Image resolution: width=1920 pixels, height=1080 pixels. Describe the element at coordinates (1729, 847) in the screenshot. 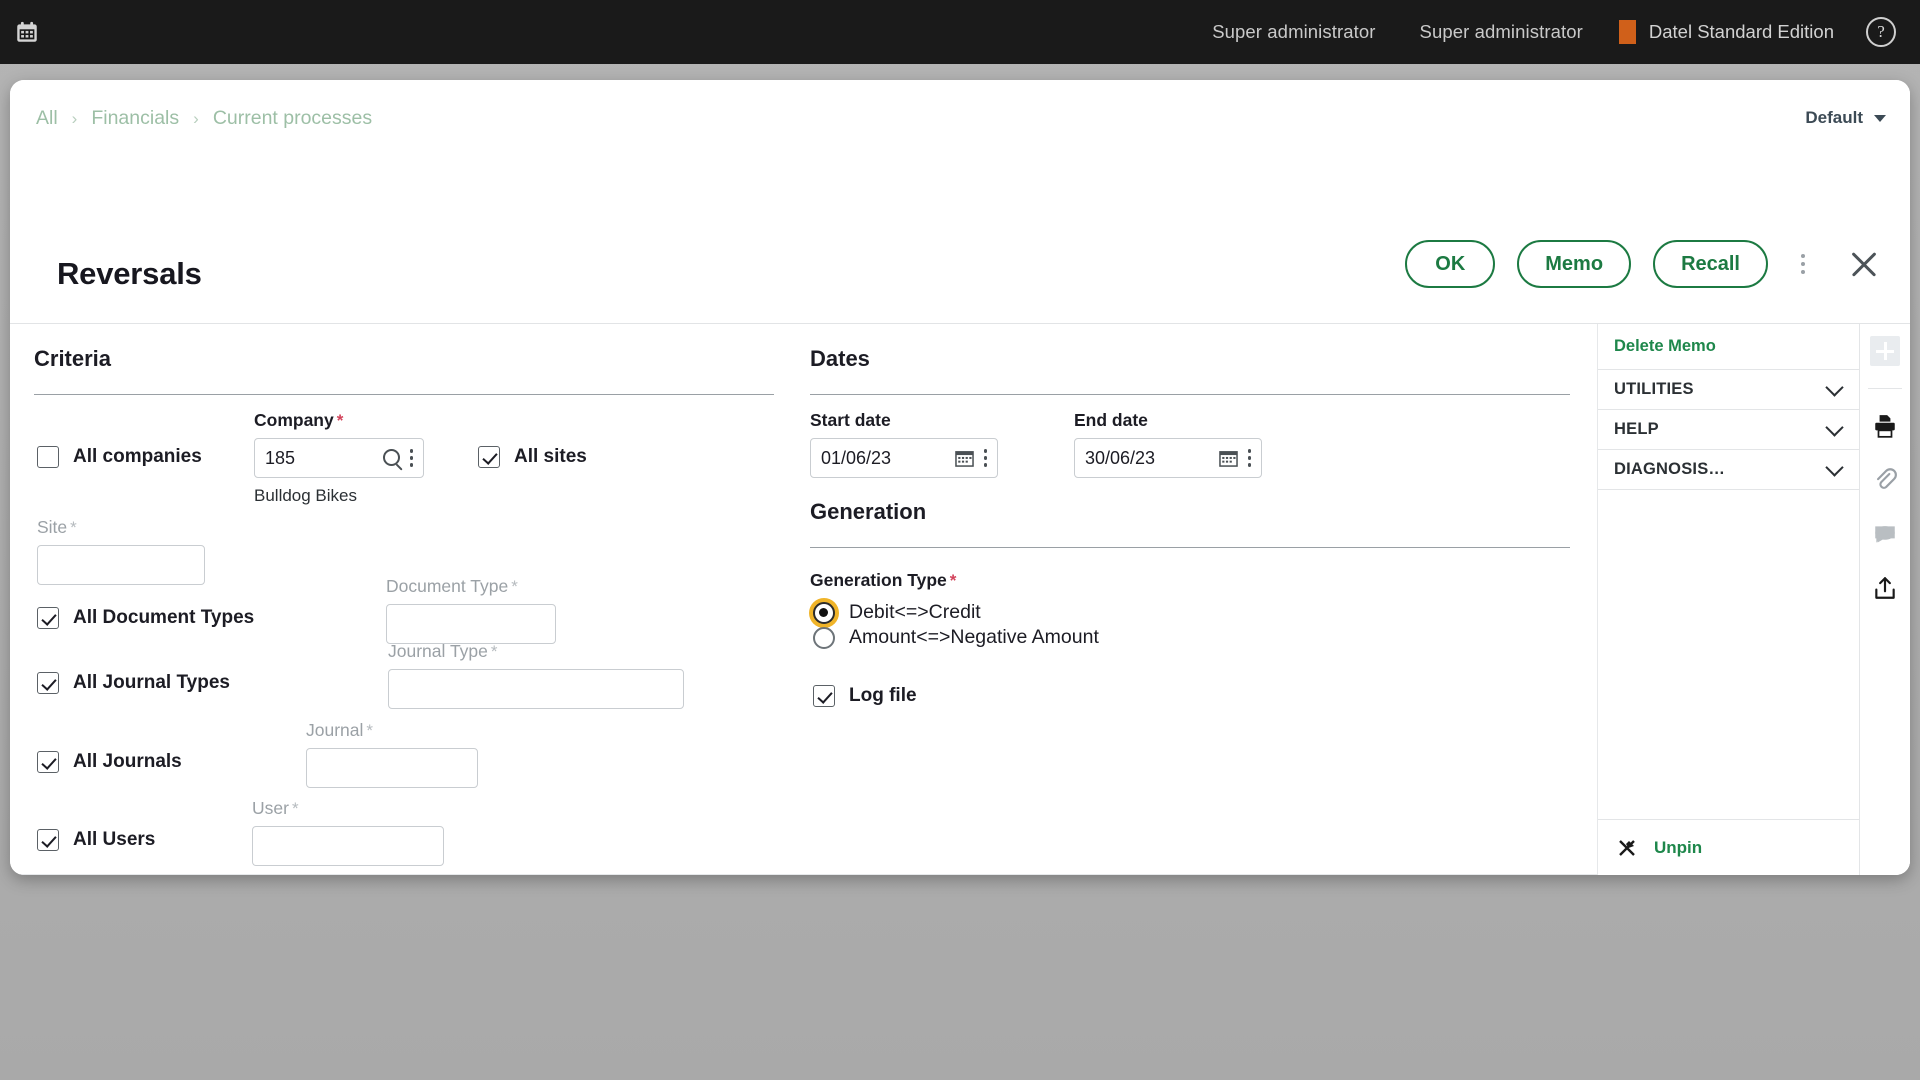

I see `unpin-button: Unpin` at that location.